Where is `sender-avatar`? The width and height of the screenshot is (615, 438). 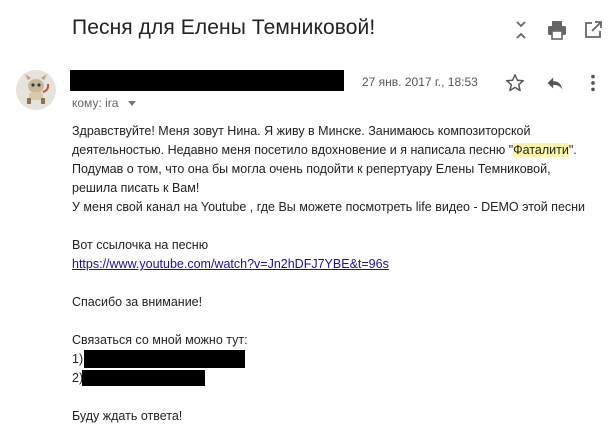 sender-avatar is located at coordinates (36, 90).